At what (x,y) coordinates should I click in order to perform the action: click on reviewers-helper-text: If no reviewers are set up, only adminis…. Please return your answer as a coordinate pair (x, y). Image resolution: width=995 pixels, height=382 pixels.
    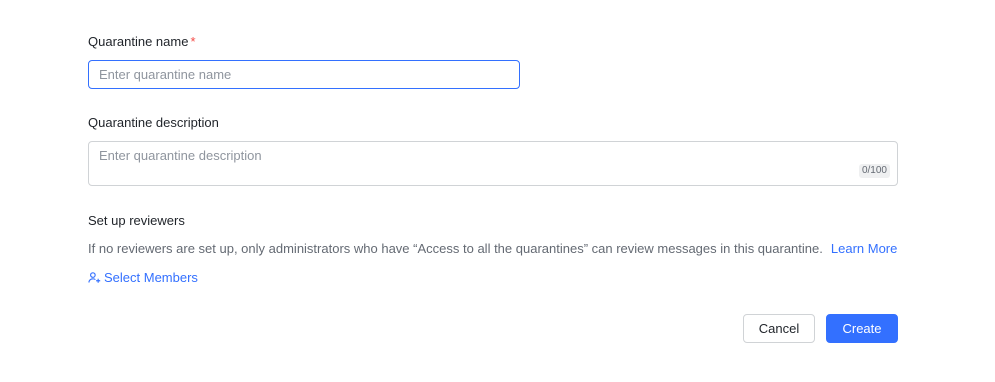
    Looking at the image, I should click on (492, 248).